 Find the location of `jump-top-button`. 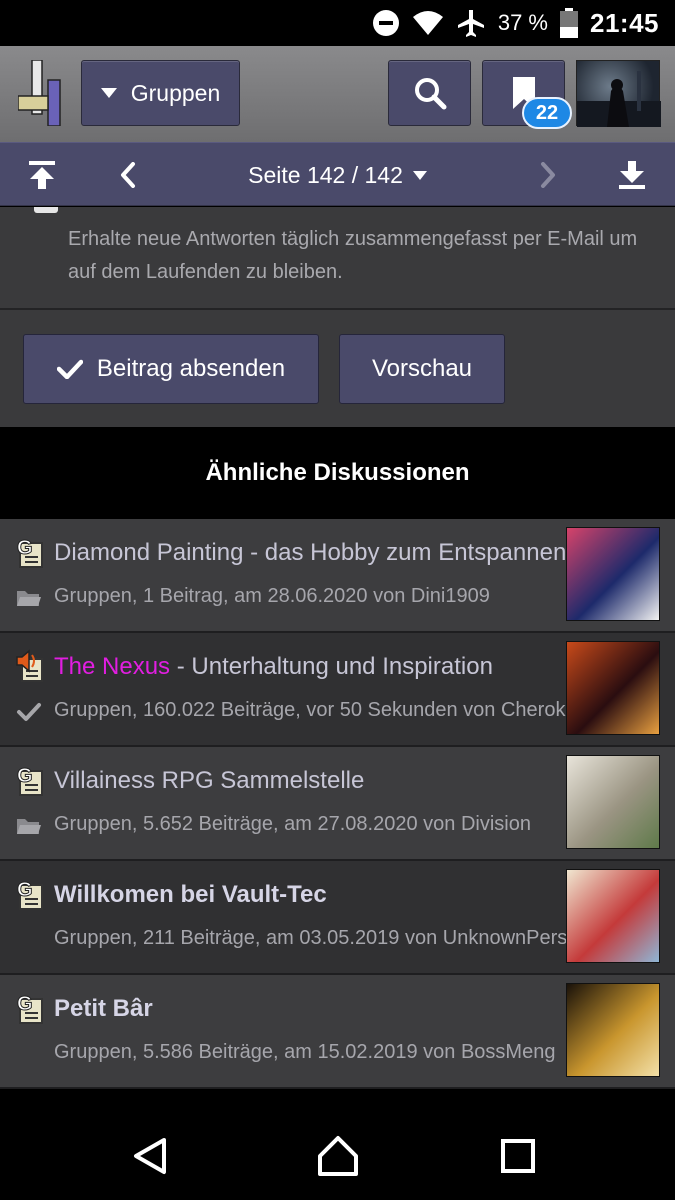

jump-top-button is located at coordinates (42, 175).